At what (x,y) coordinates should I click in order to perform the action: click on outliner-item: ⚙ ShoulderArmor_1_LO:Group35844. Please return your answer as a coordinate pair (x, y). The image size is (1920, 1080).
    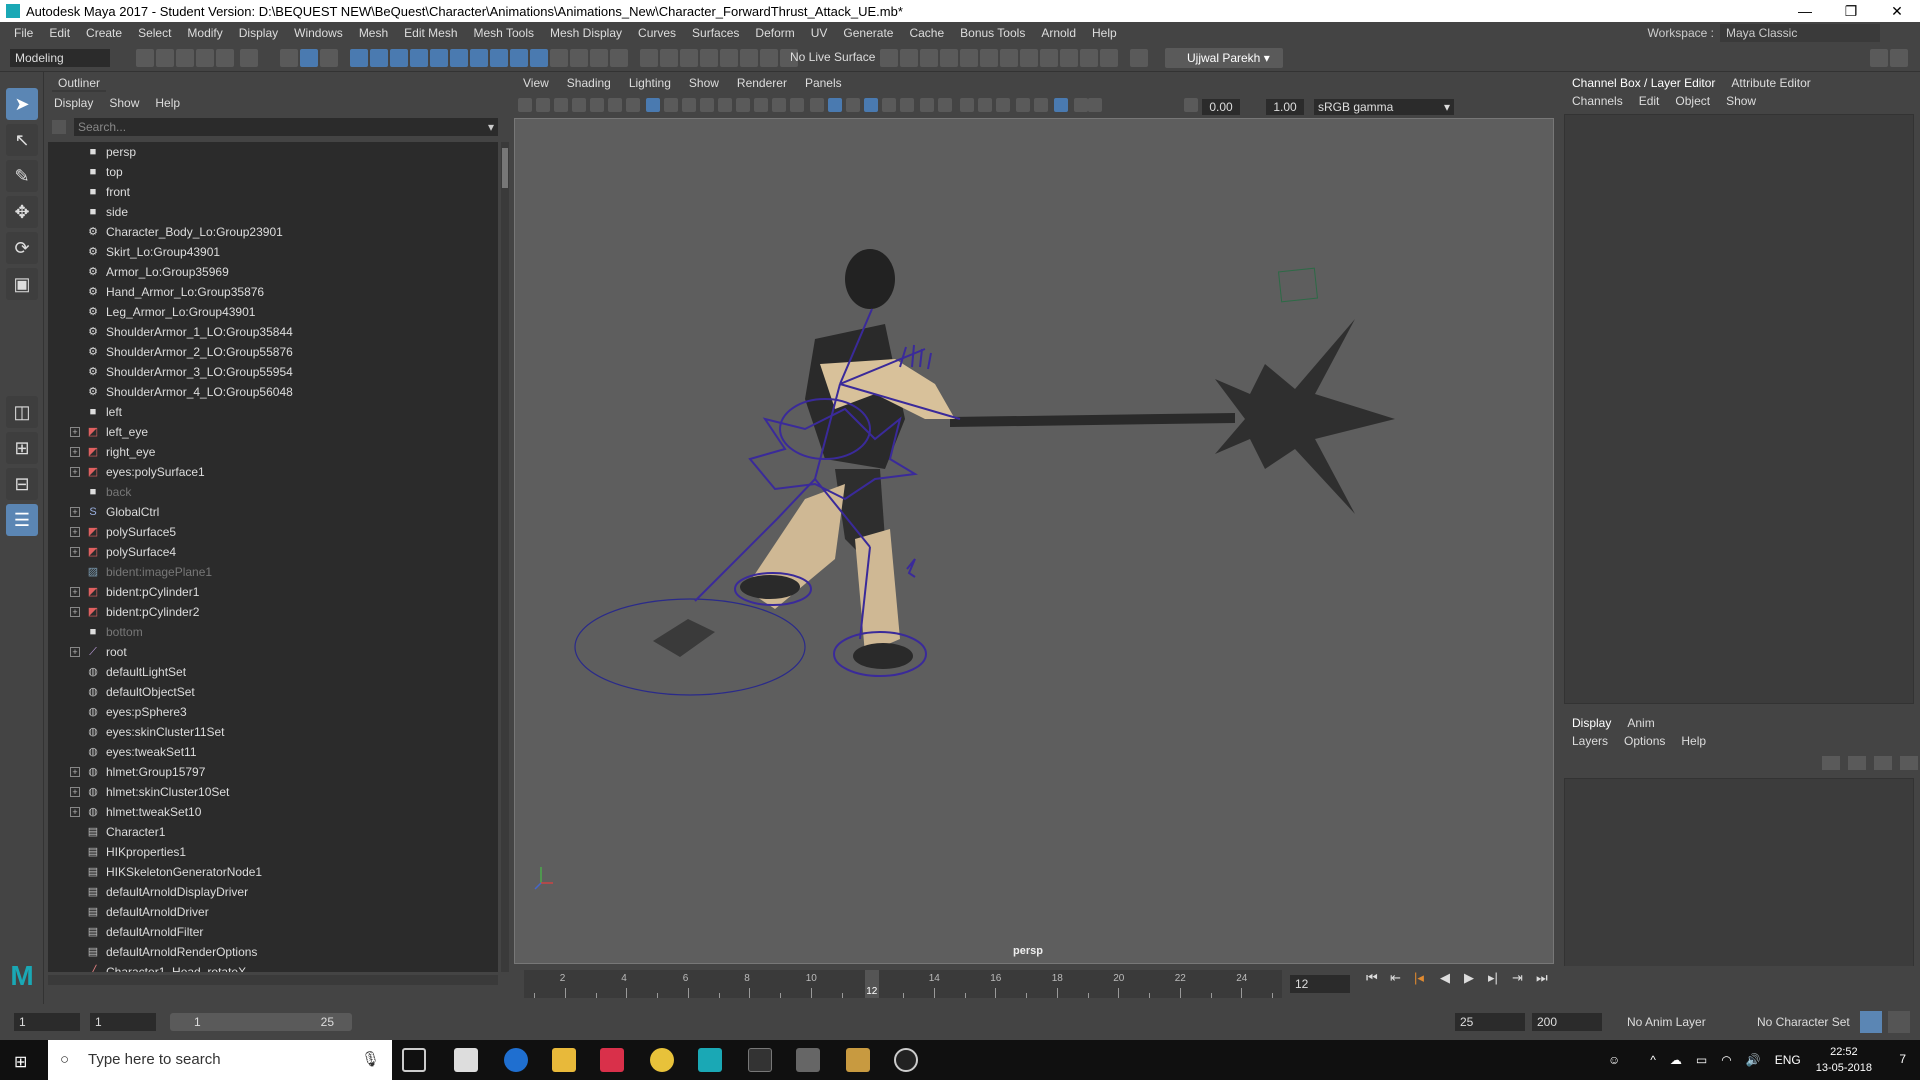
    Looking at the image, I should click on (273, 332).